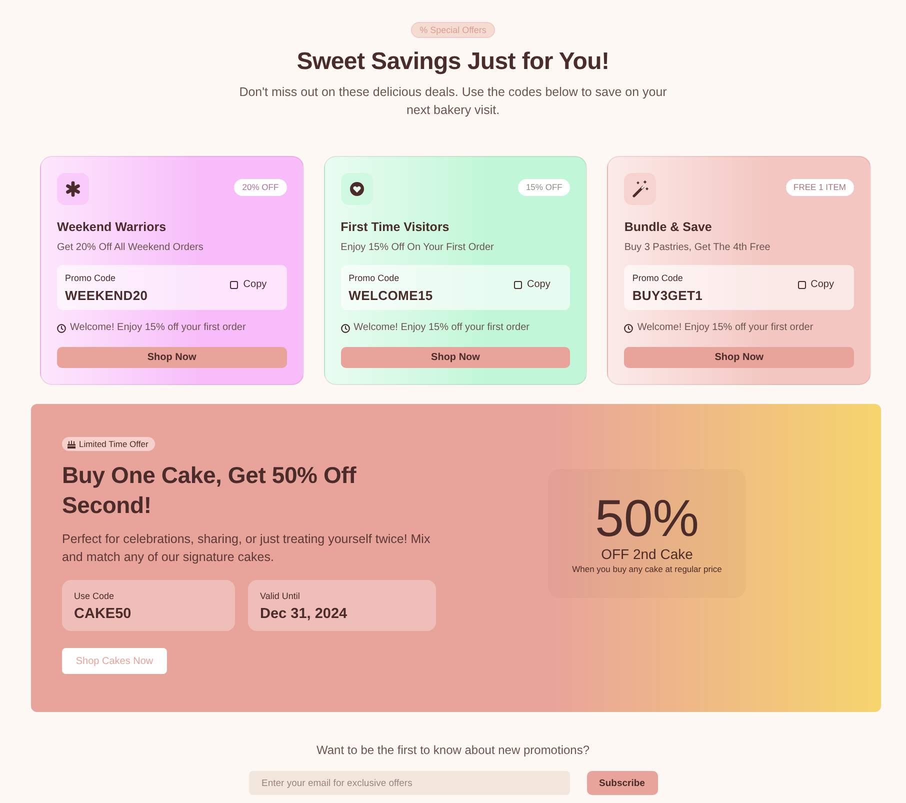  Describe the element at coordinates (95, 596) in the screenshot. I see `detail-label: Use Code` at that location.